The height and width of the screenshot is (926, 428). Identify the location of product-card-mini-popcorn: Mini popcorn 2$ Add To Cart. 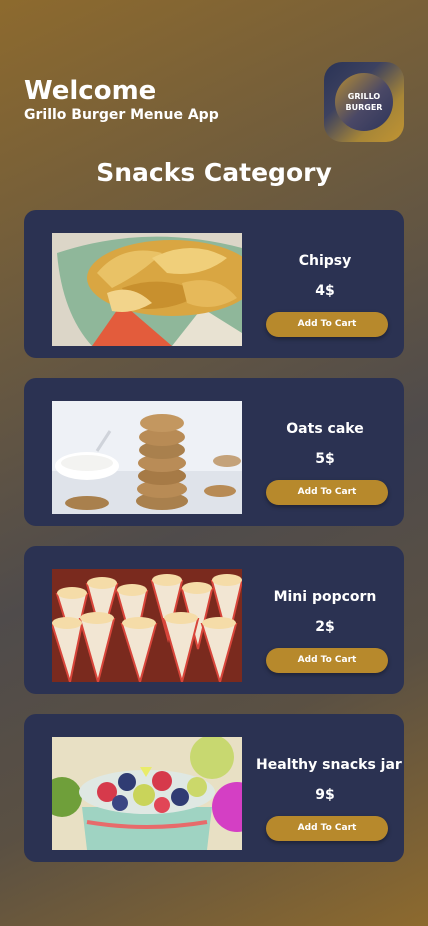
(214, 620).